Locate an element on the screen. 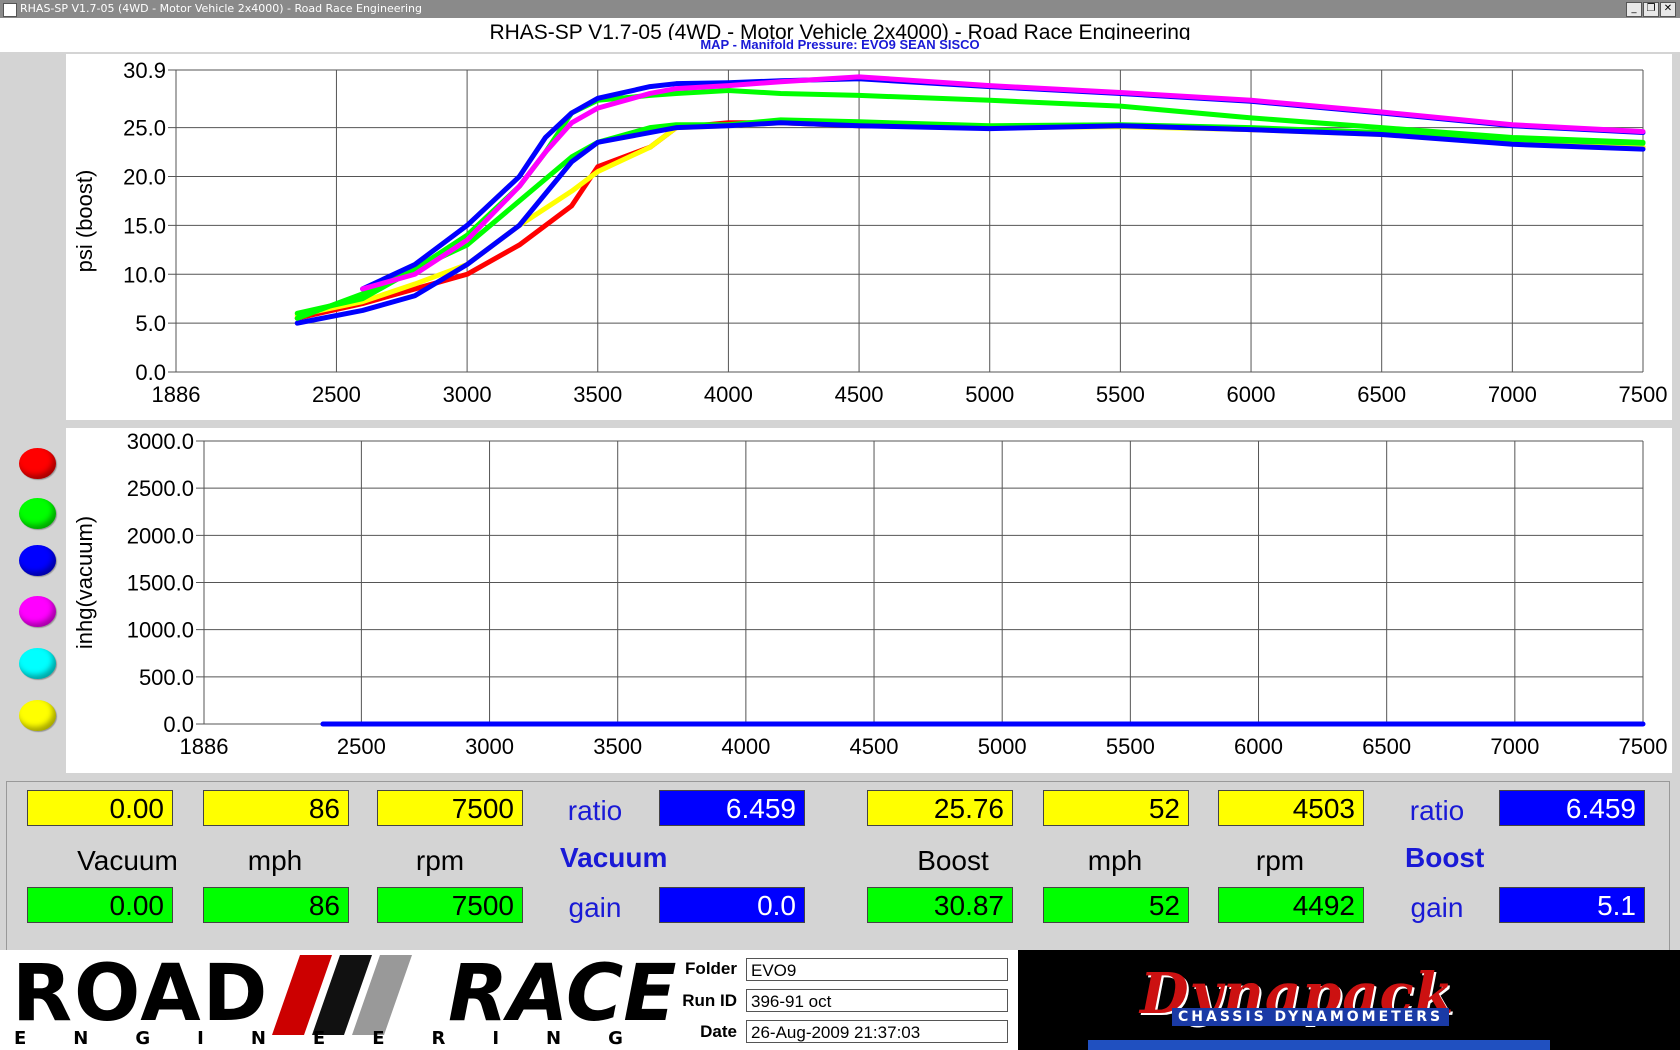 The height and width of the screenshot is (1050, 1680). y-tick-label: 15.0 is located at coordinates (144, 225).